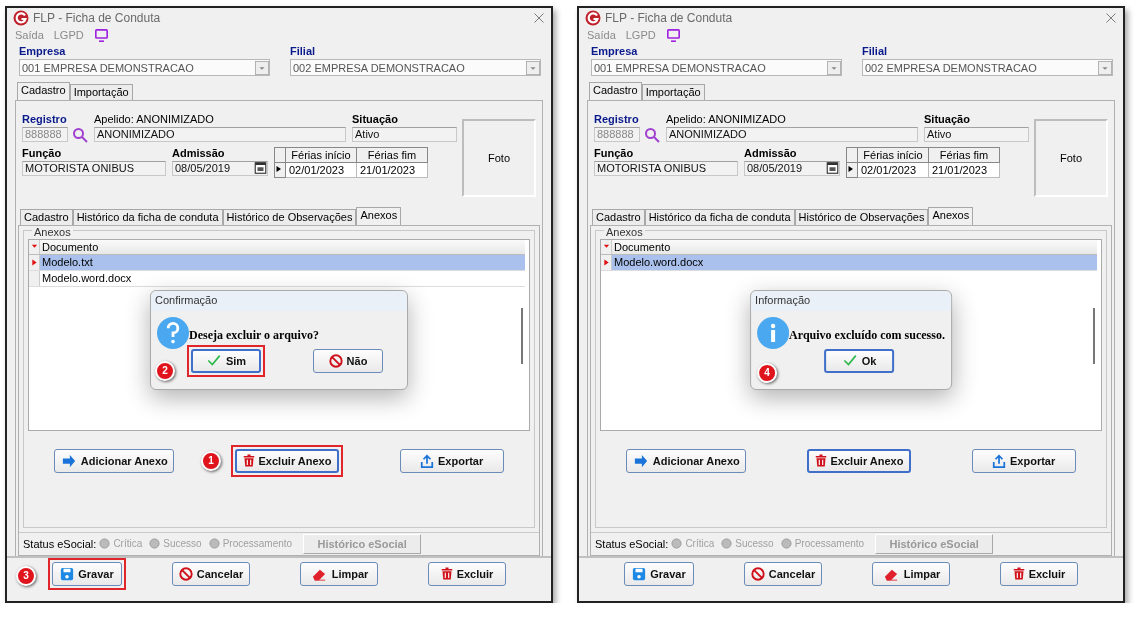 The height and width of the screenshot is (619, 1145). I want to click on step-badge: 2, so click(165, 370).